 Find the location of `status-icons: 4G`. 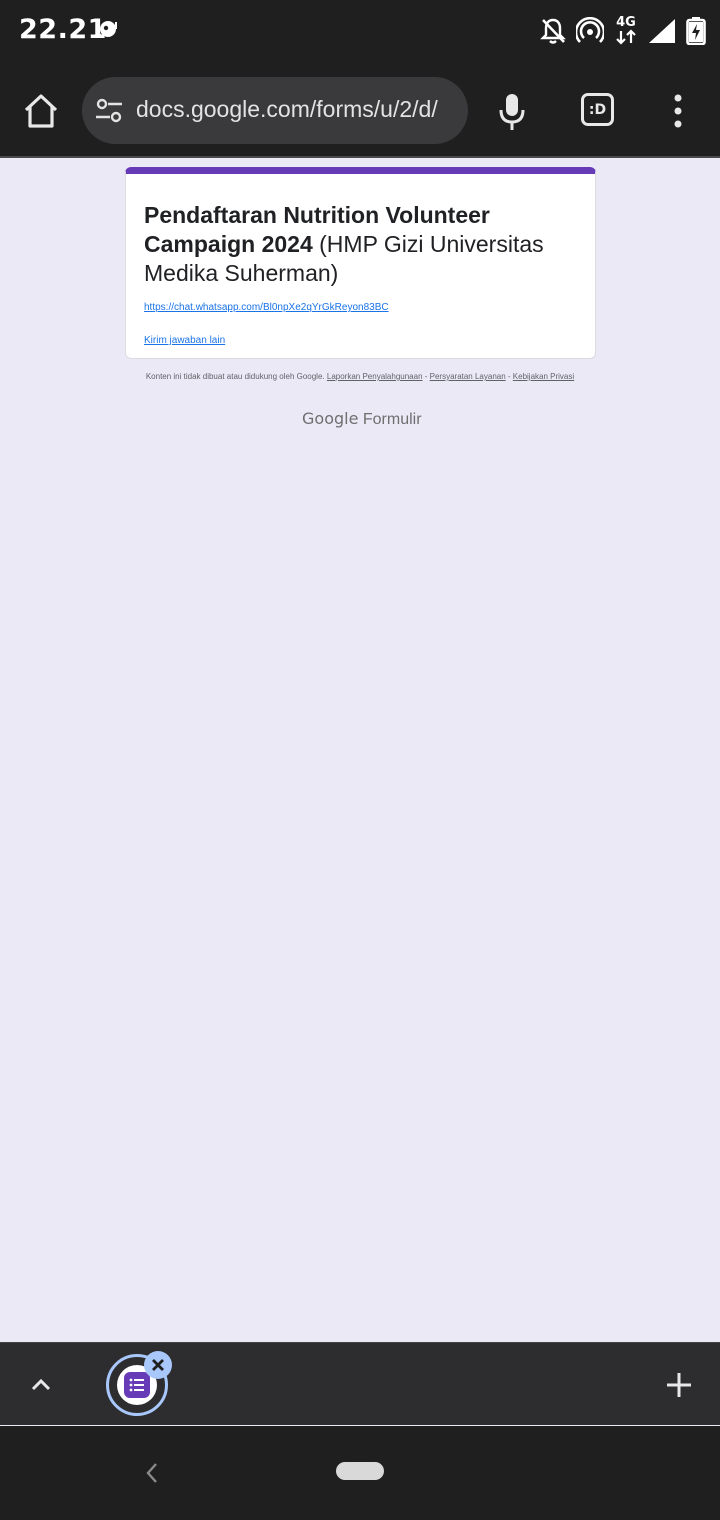

status-icons: 4G is located at coordinates (623, 31).